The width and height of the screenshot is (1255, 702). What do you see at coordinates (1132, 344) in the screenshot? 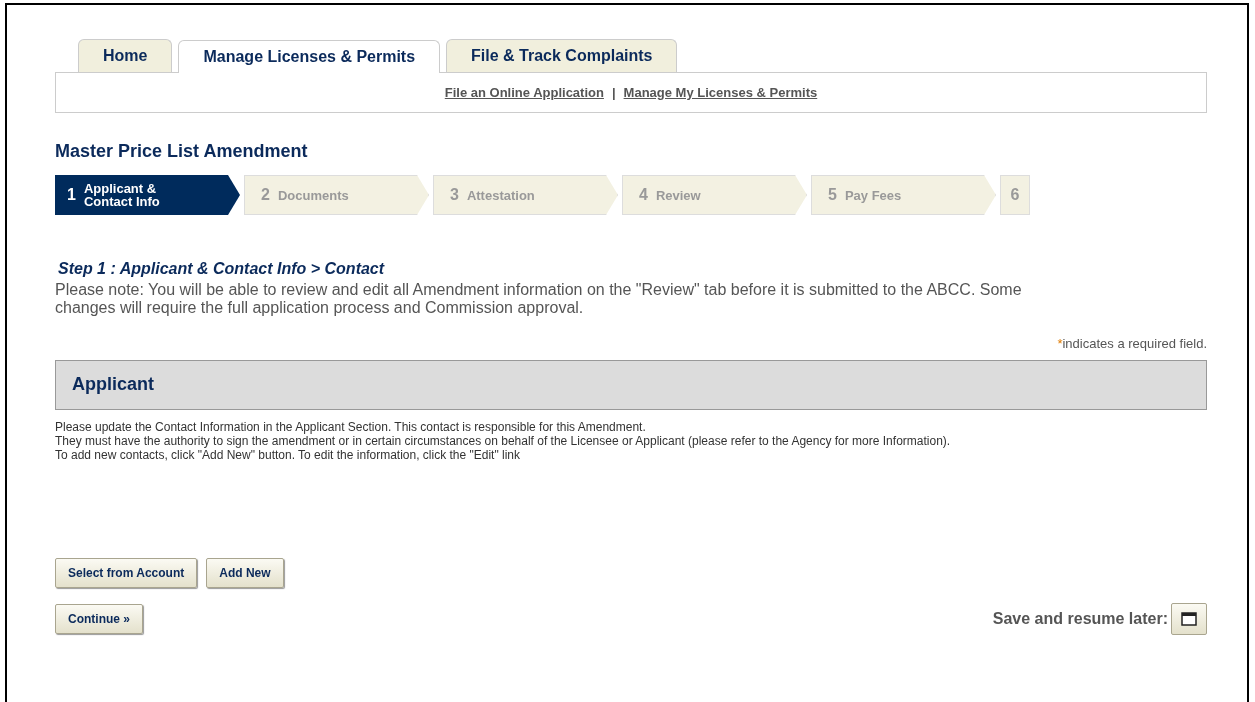
I see `required-text: *indicates a required field.` at bounding box center [1132, 344].